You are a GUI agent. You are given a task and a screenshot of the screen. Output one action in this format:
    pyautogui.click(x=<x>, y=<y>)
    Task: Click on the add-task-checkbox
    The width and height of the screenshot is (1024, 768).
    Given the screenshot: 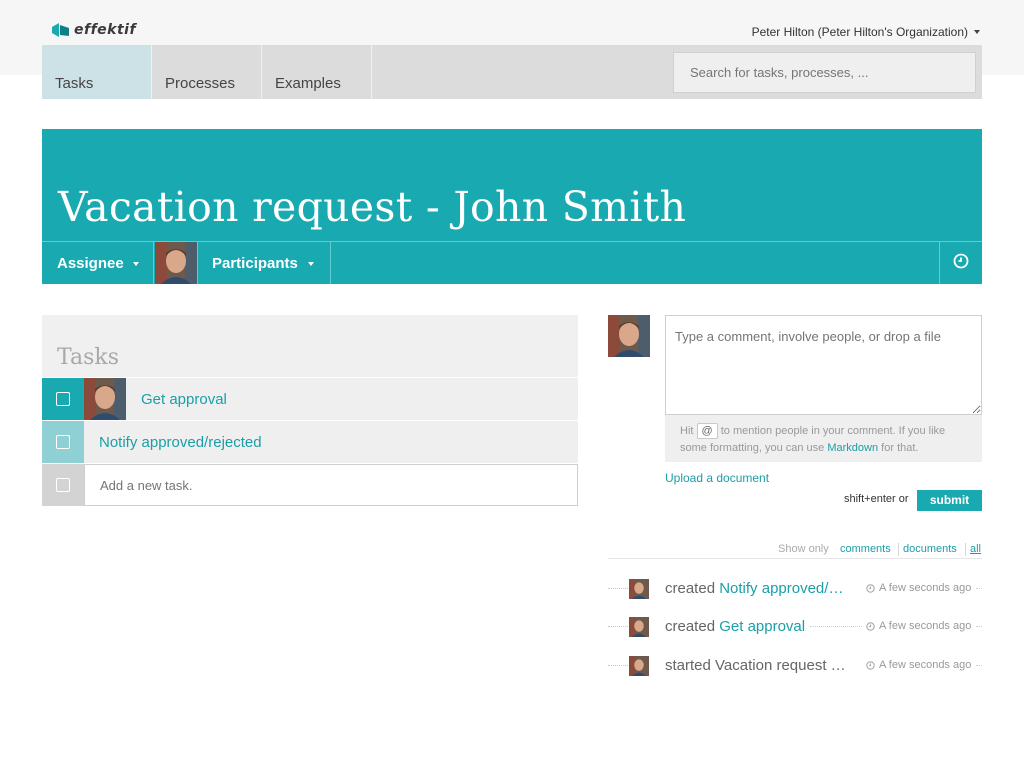 What is the action you would take?
    pyautogui.click(x=63, y=485)
    